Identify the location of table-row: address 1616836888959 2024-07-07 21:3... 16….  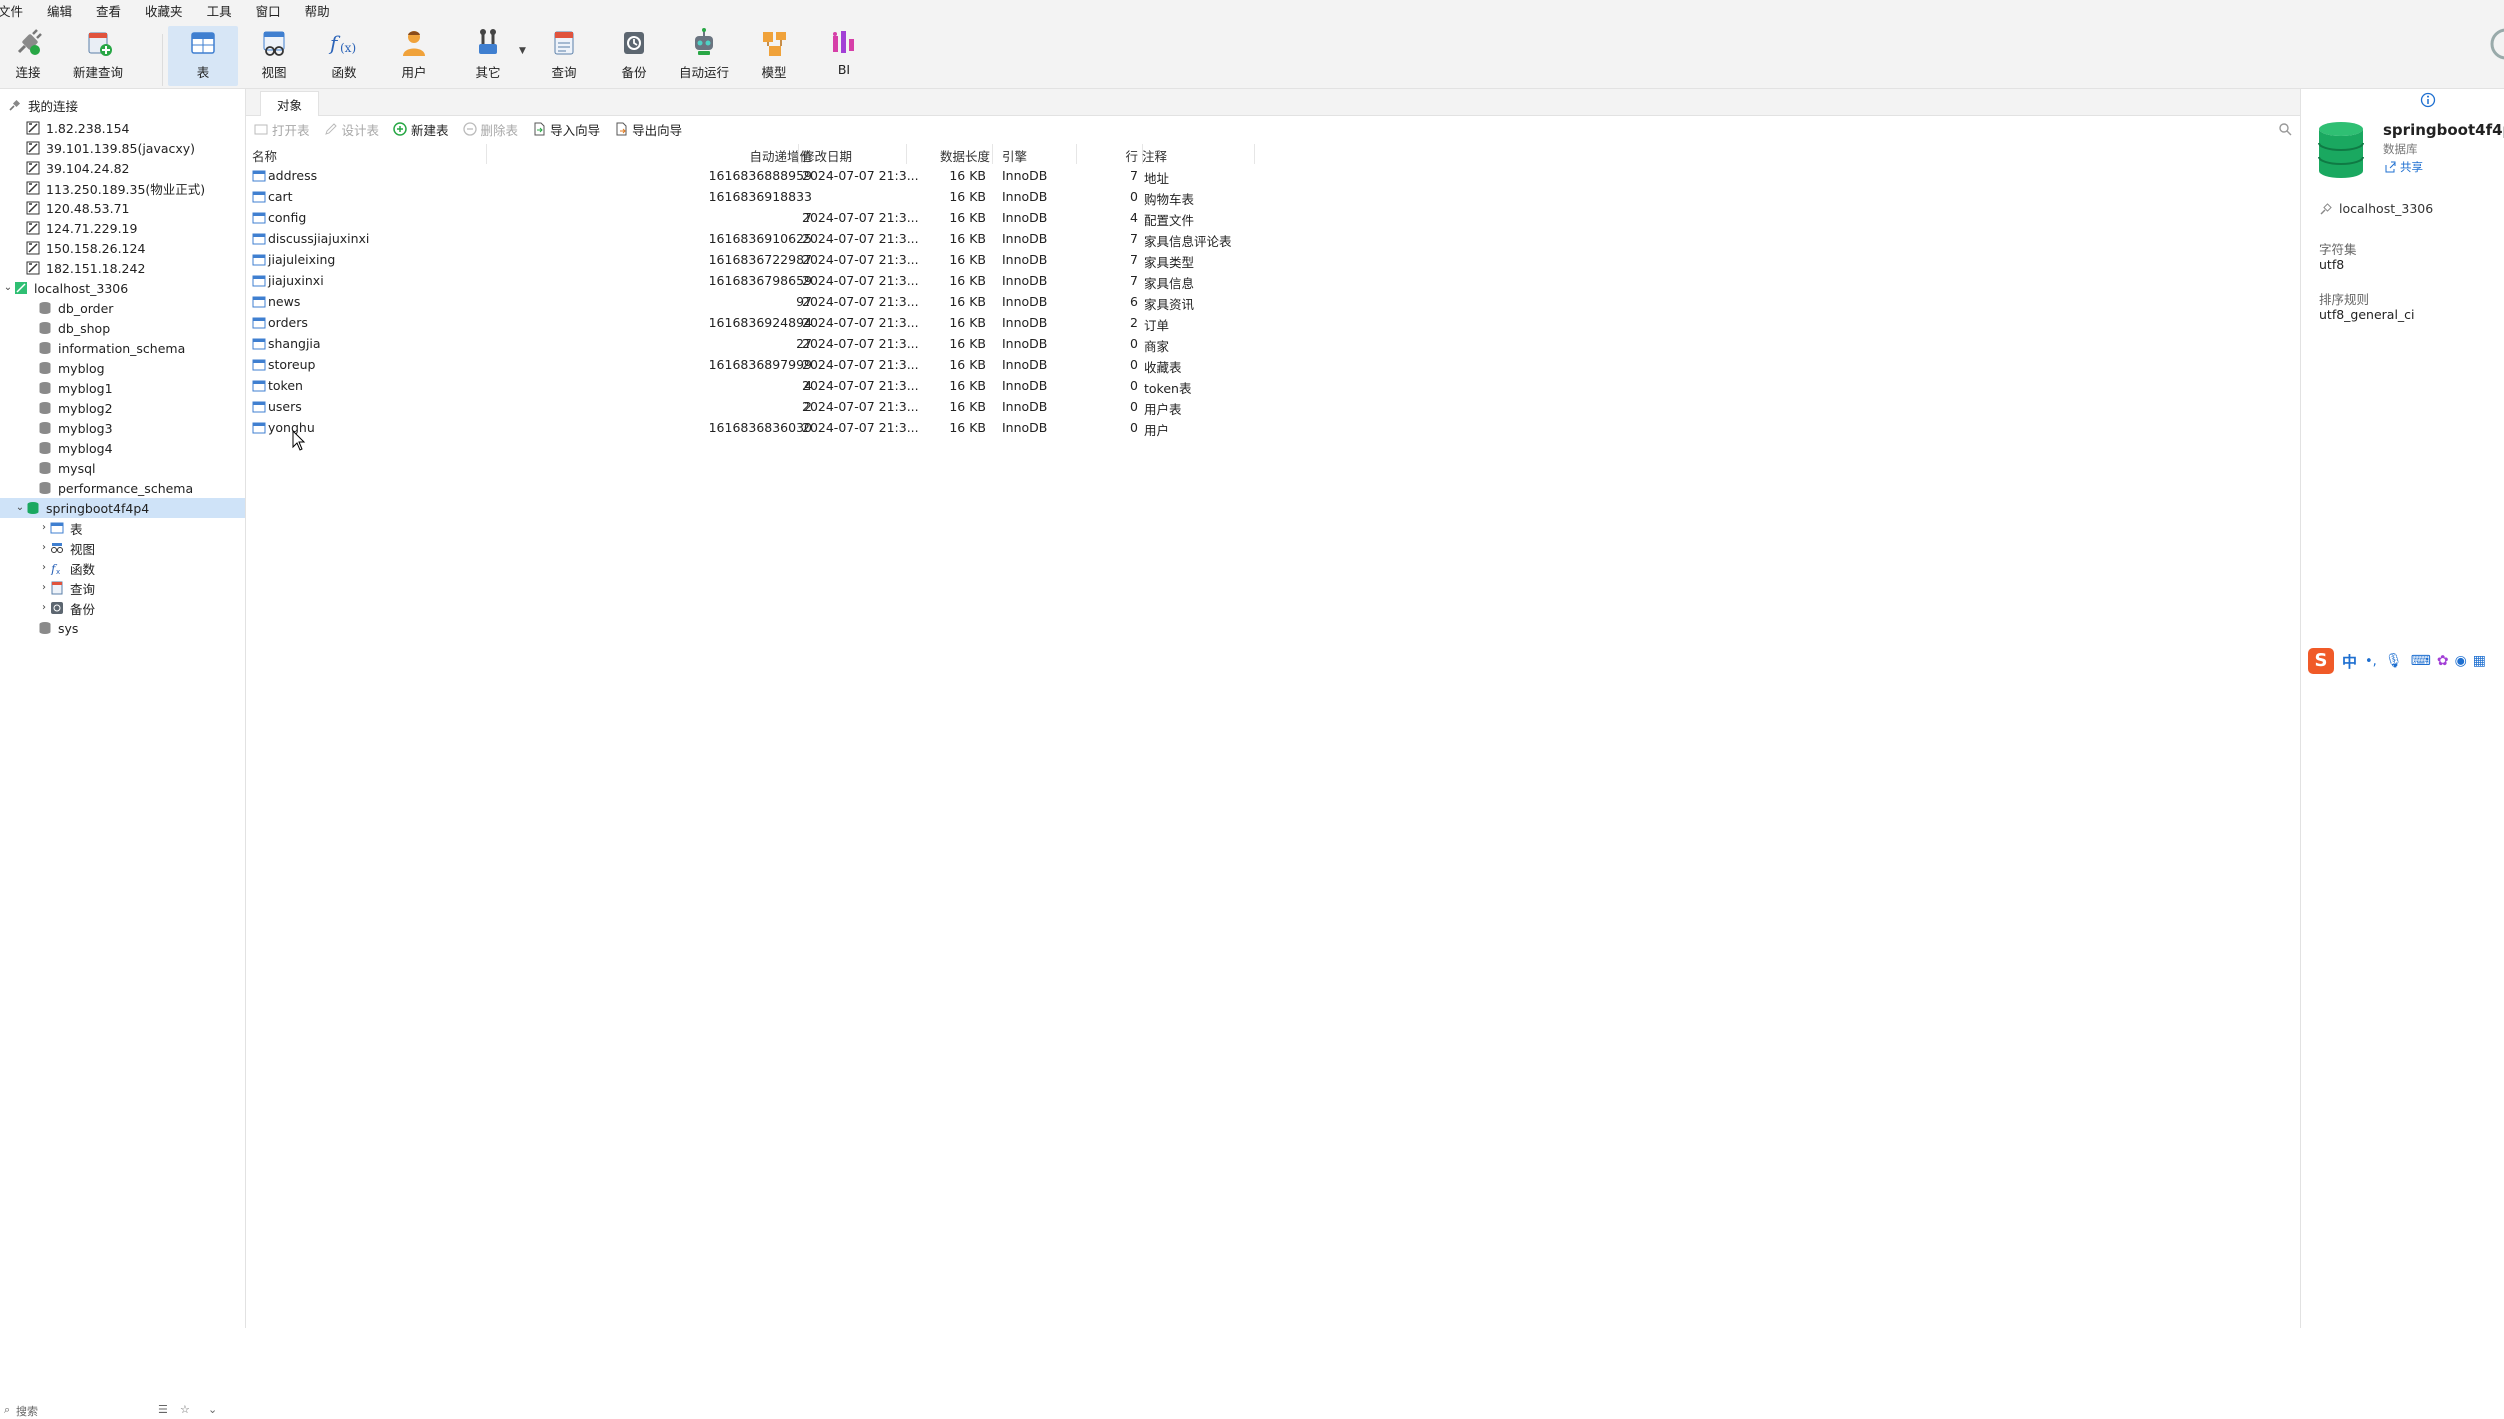
(751, 176).